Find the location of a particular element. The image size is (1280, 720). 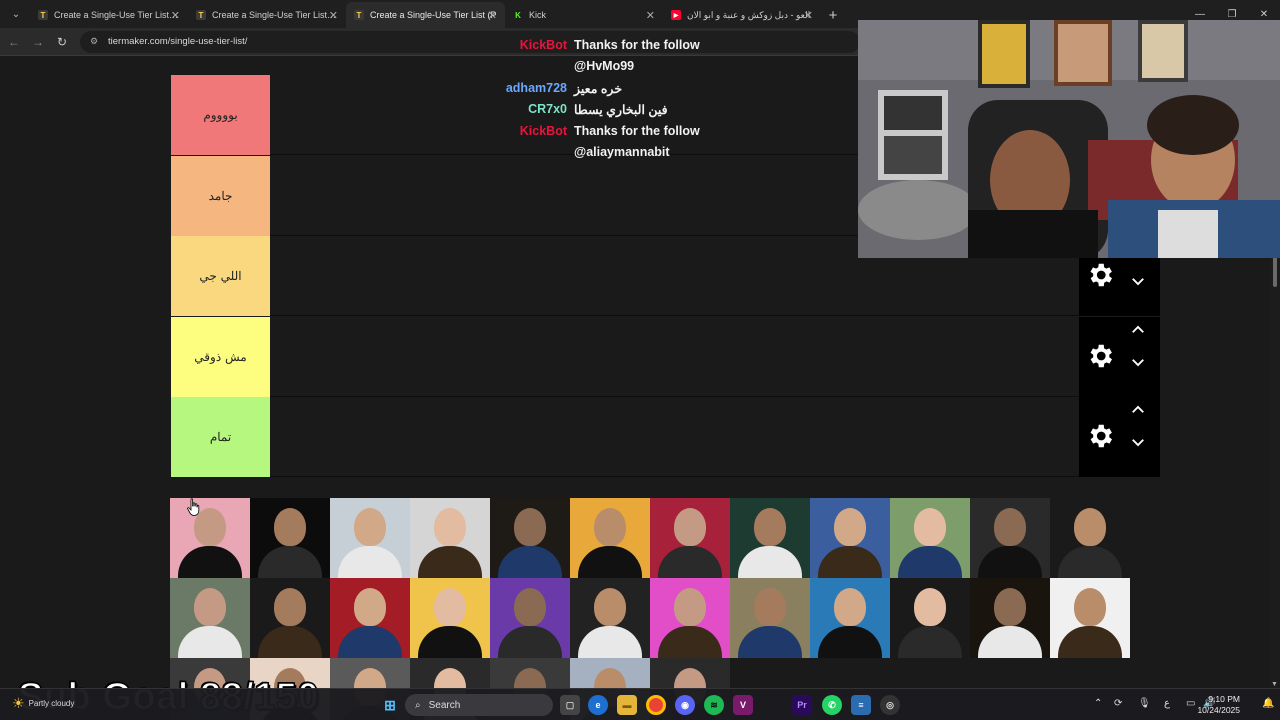

browser-tab-2: T Create a Single-Use Tier List (P ✕ is located at coordinates (267, 15).